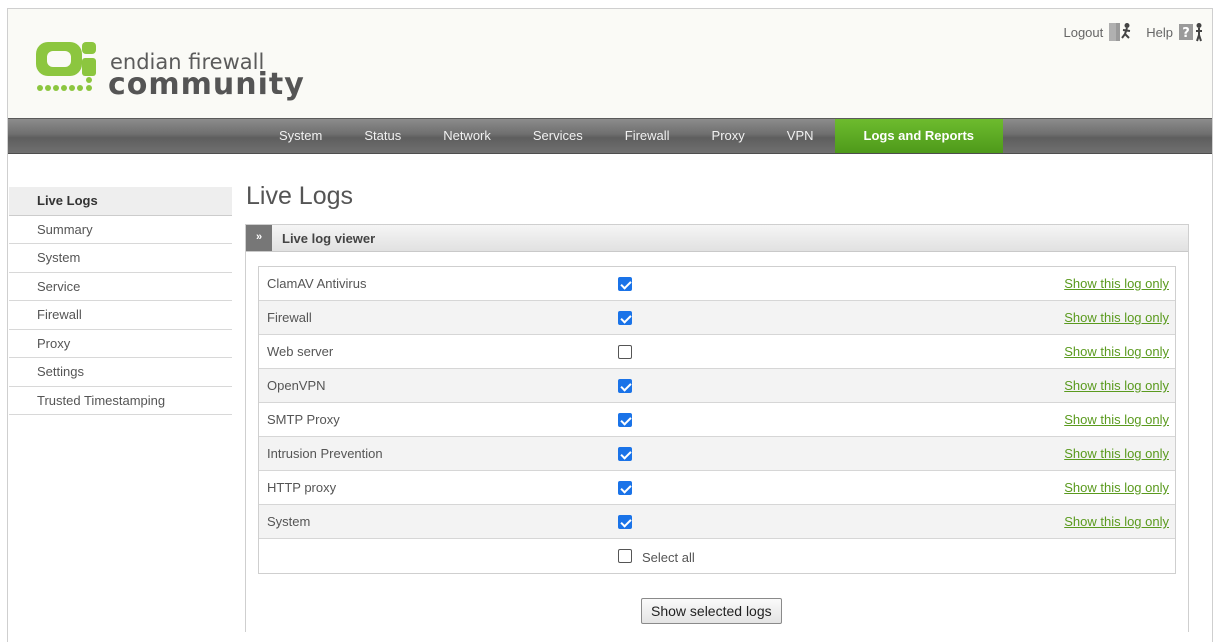 This screenshot has width=1220, height=642. I want to click on nav-vpn: VPN, so click(800, 136).